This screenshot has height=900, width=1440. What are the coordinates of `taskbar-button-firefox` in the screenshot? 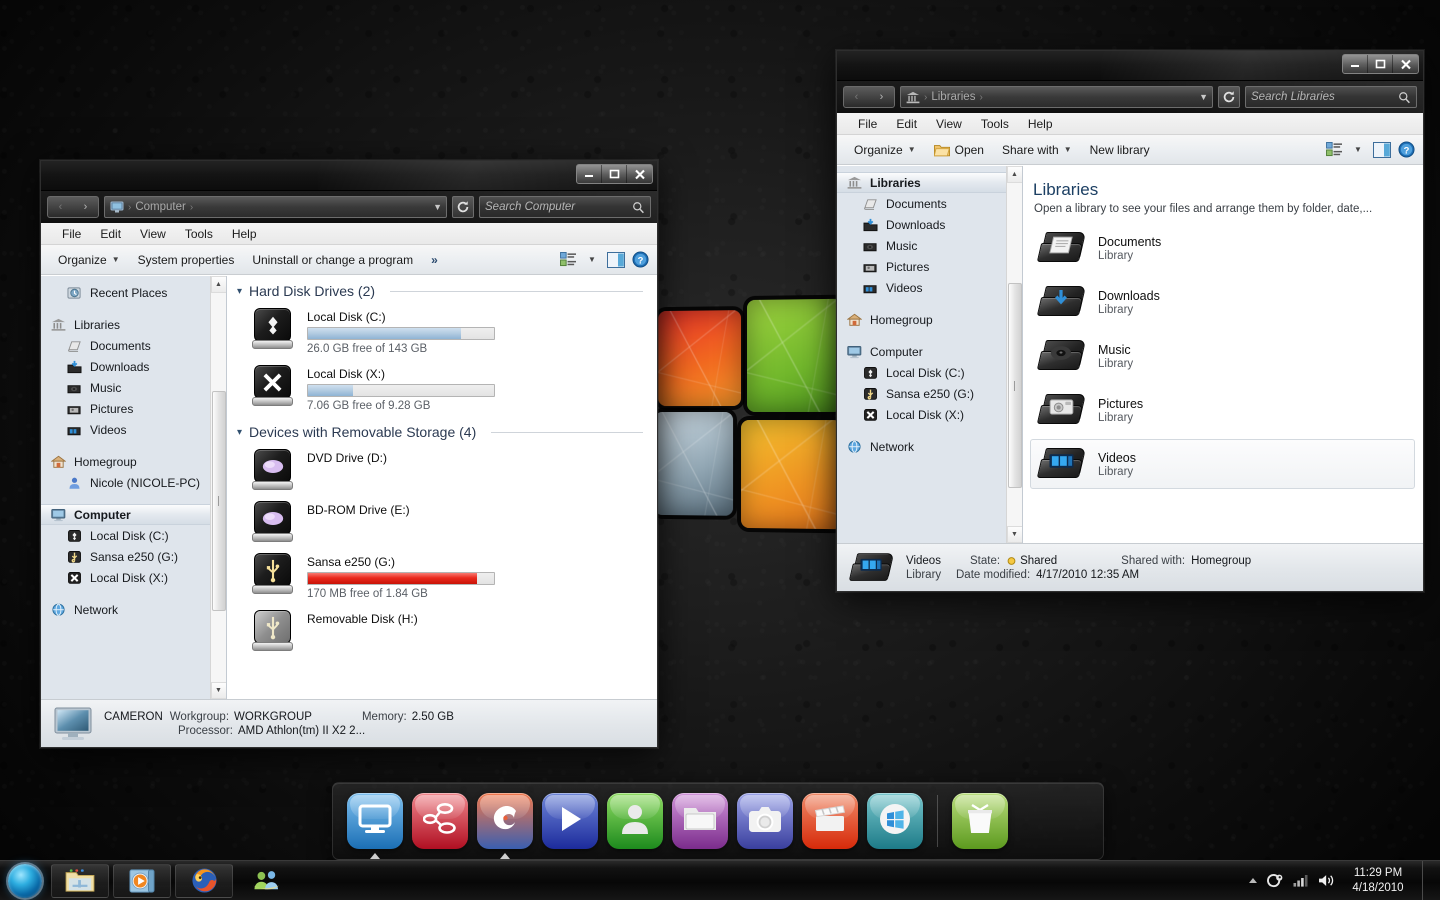 It's located at (204, 880).